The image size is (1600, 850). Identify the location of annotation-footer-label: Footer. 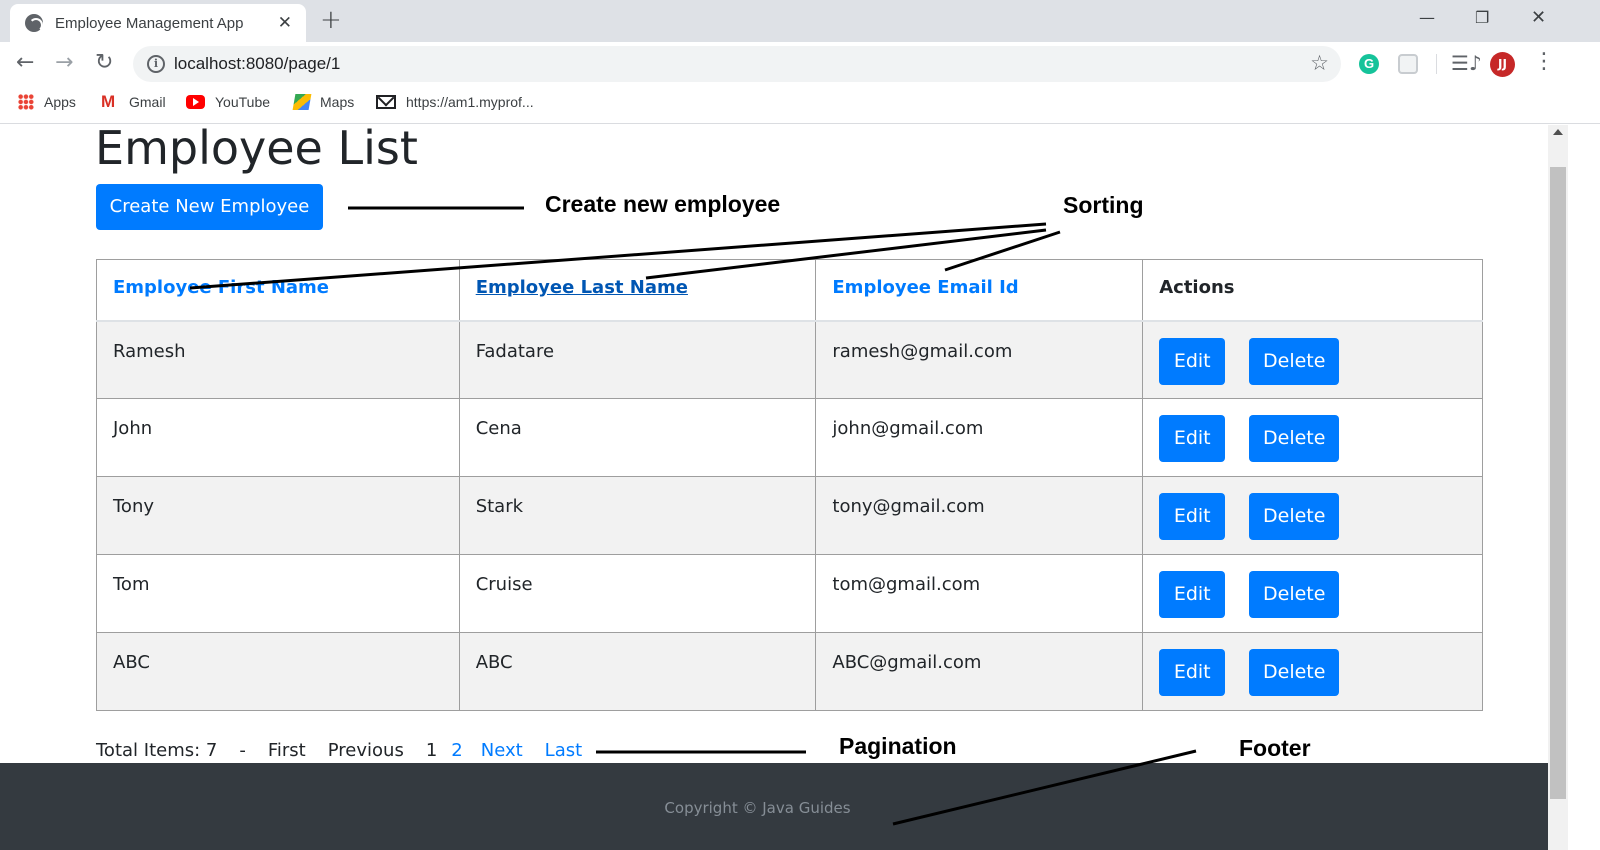
(1275, 748).